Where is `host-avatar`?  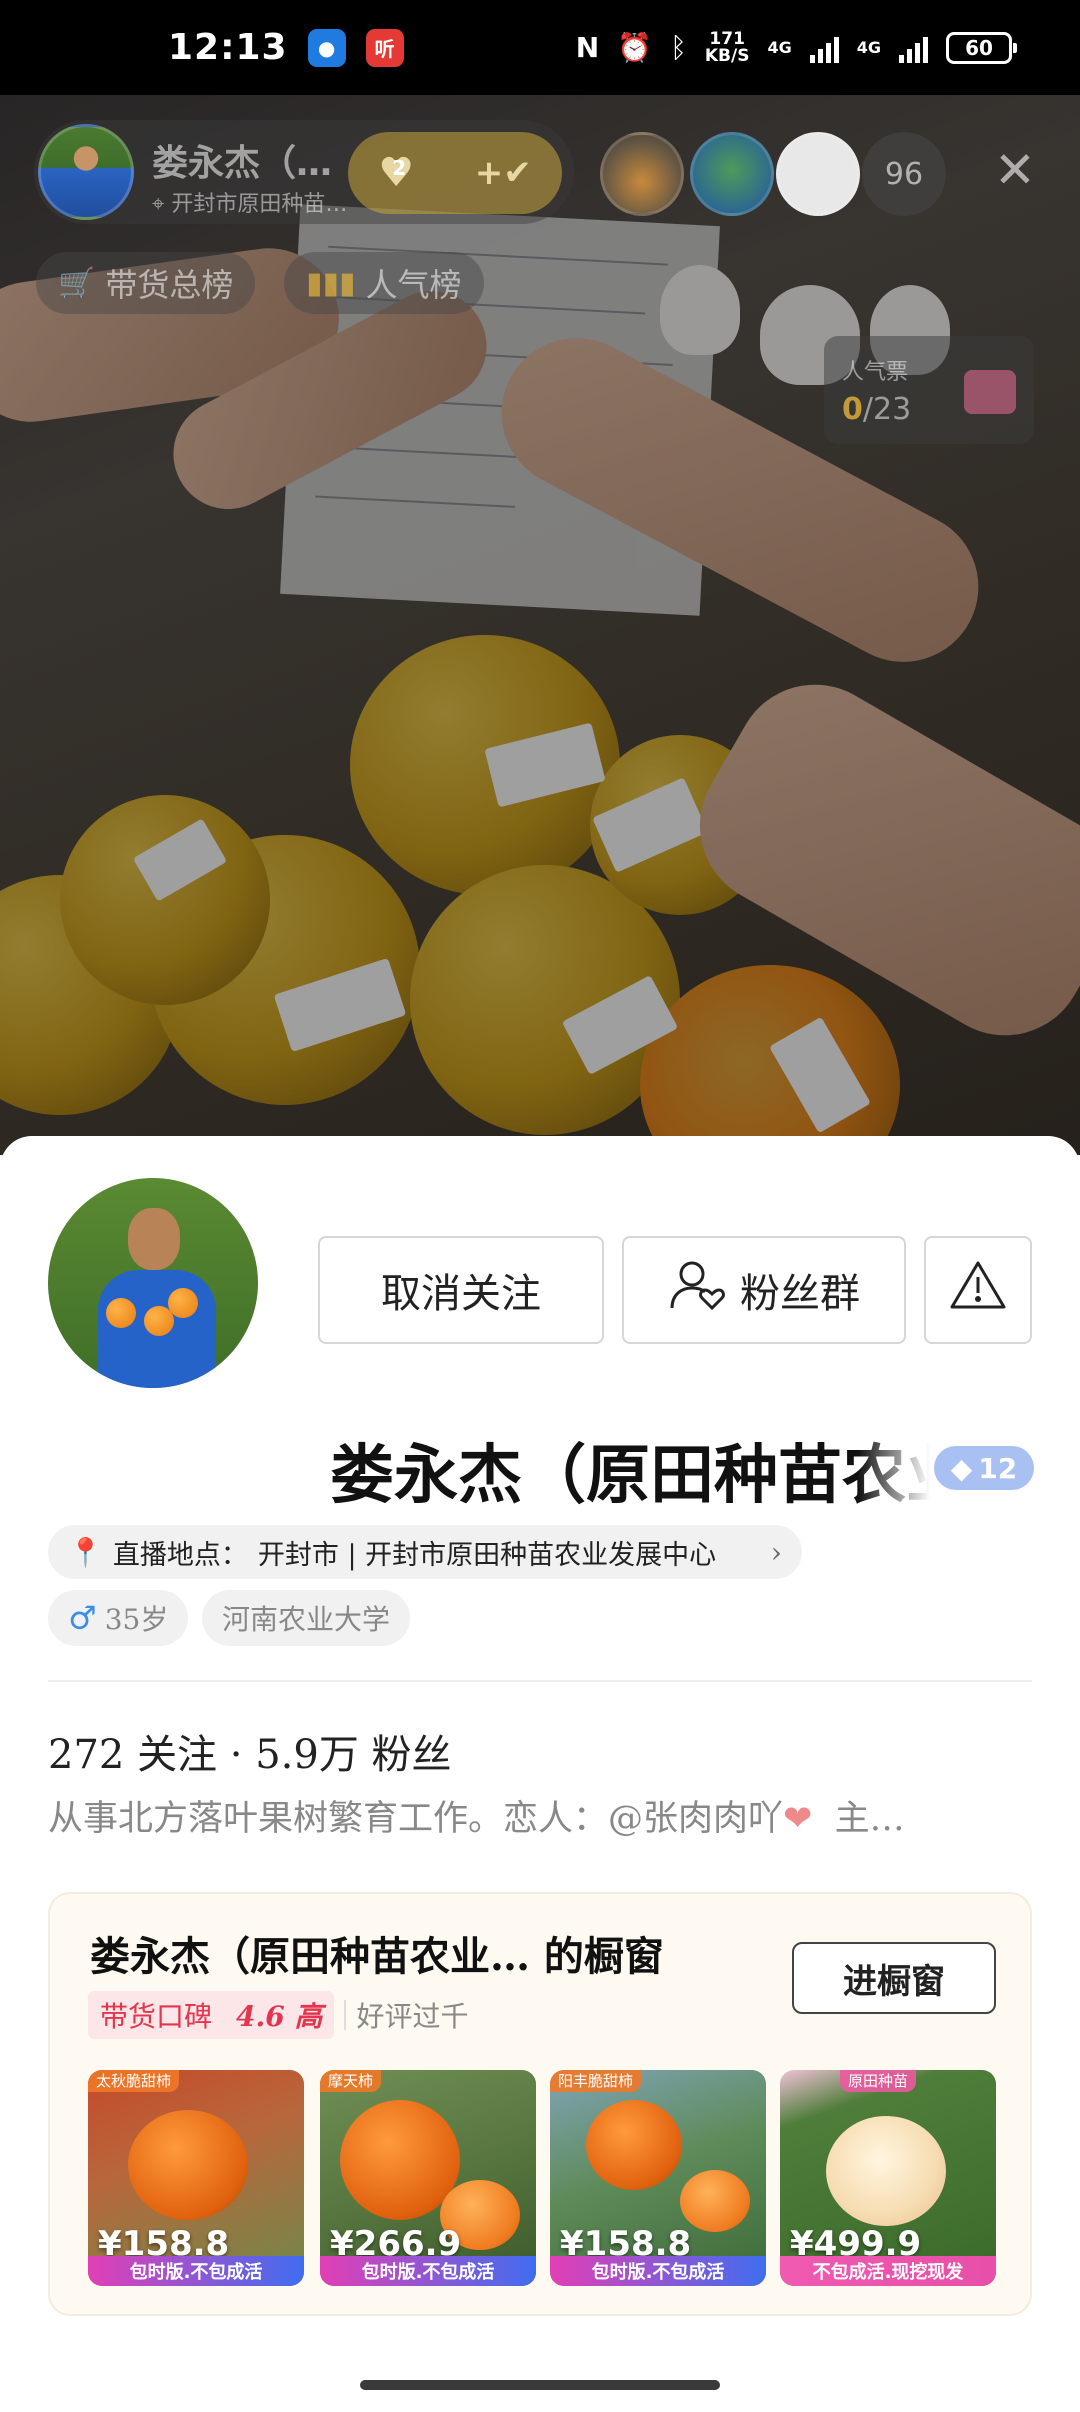
host-avatar is located at coordinates (86, 172).